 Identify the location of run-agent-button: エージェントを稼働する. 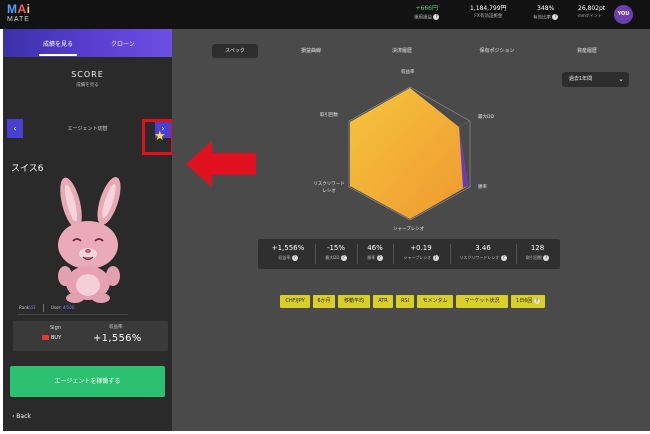
(87, 381).